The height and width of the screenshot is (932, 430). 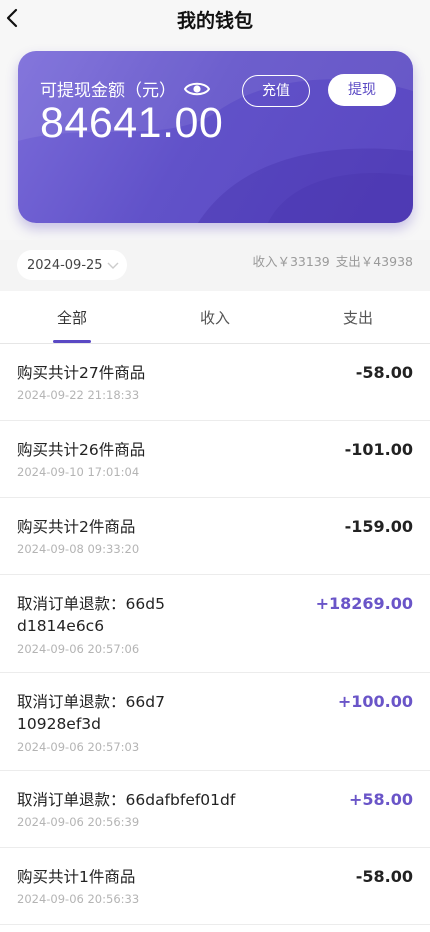 I want to click on transaction-amount: -159.00, so click(x=378, y=526).